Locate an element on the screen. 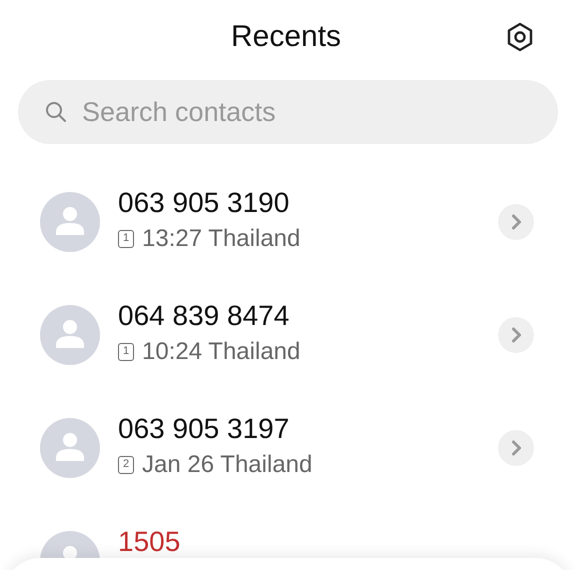 This screenshot has height=570, width=576. phone-number: 1505 is located at coordinates (149, 542).